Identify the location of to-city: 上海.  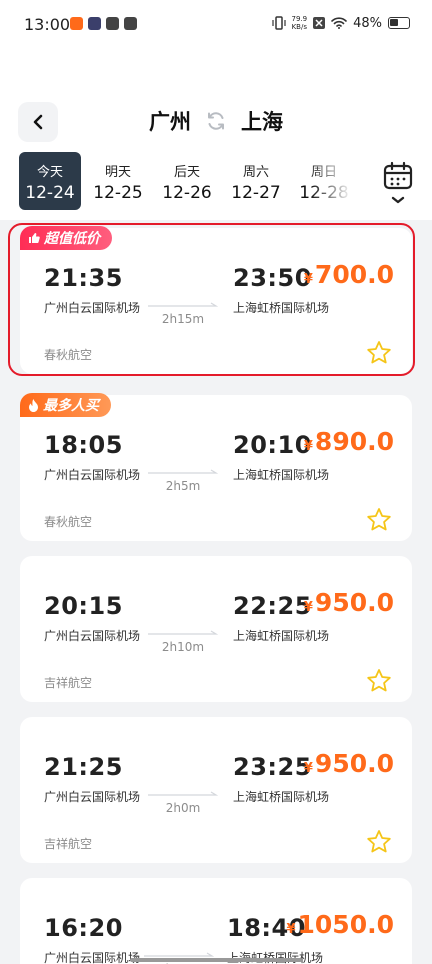
(262, 121).